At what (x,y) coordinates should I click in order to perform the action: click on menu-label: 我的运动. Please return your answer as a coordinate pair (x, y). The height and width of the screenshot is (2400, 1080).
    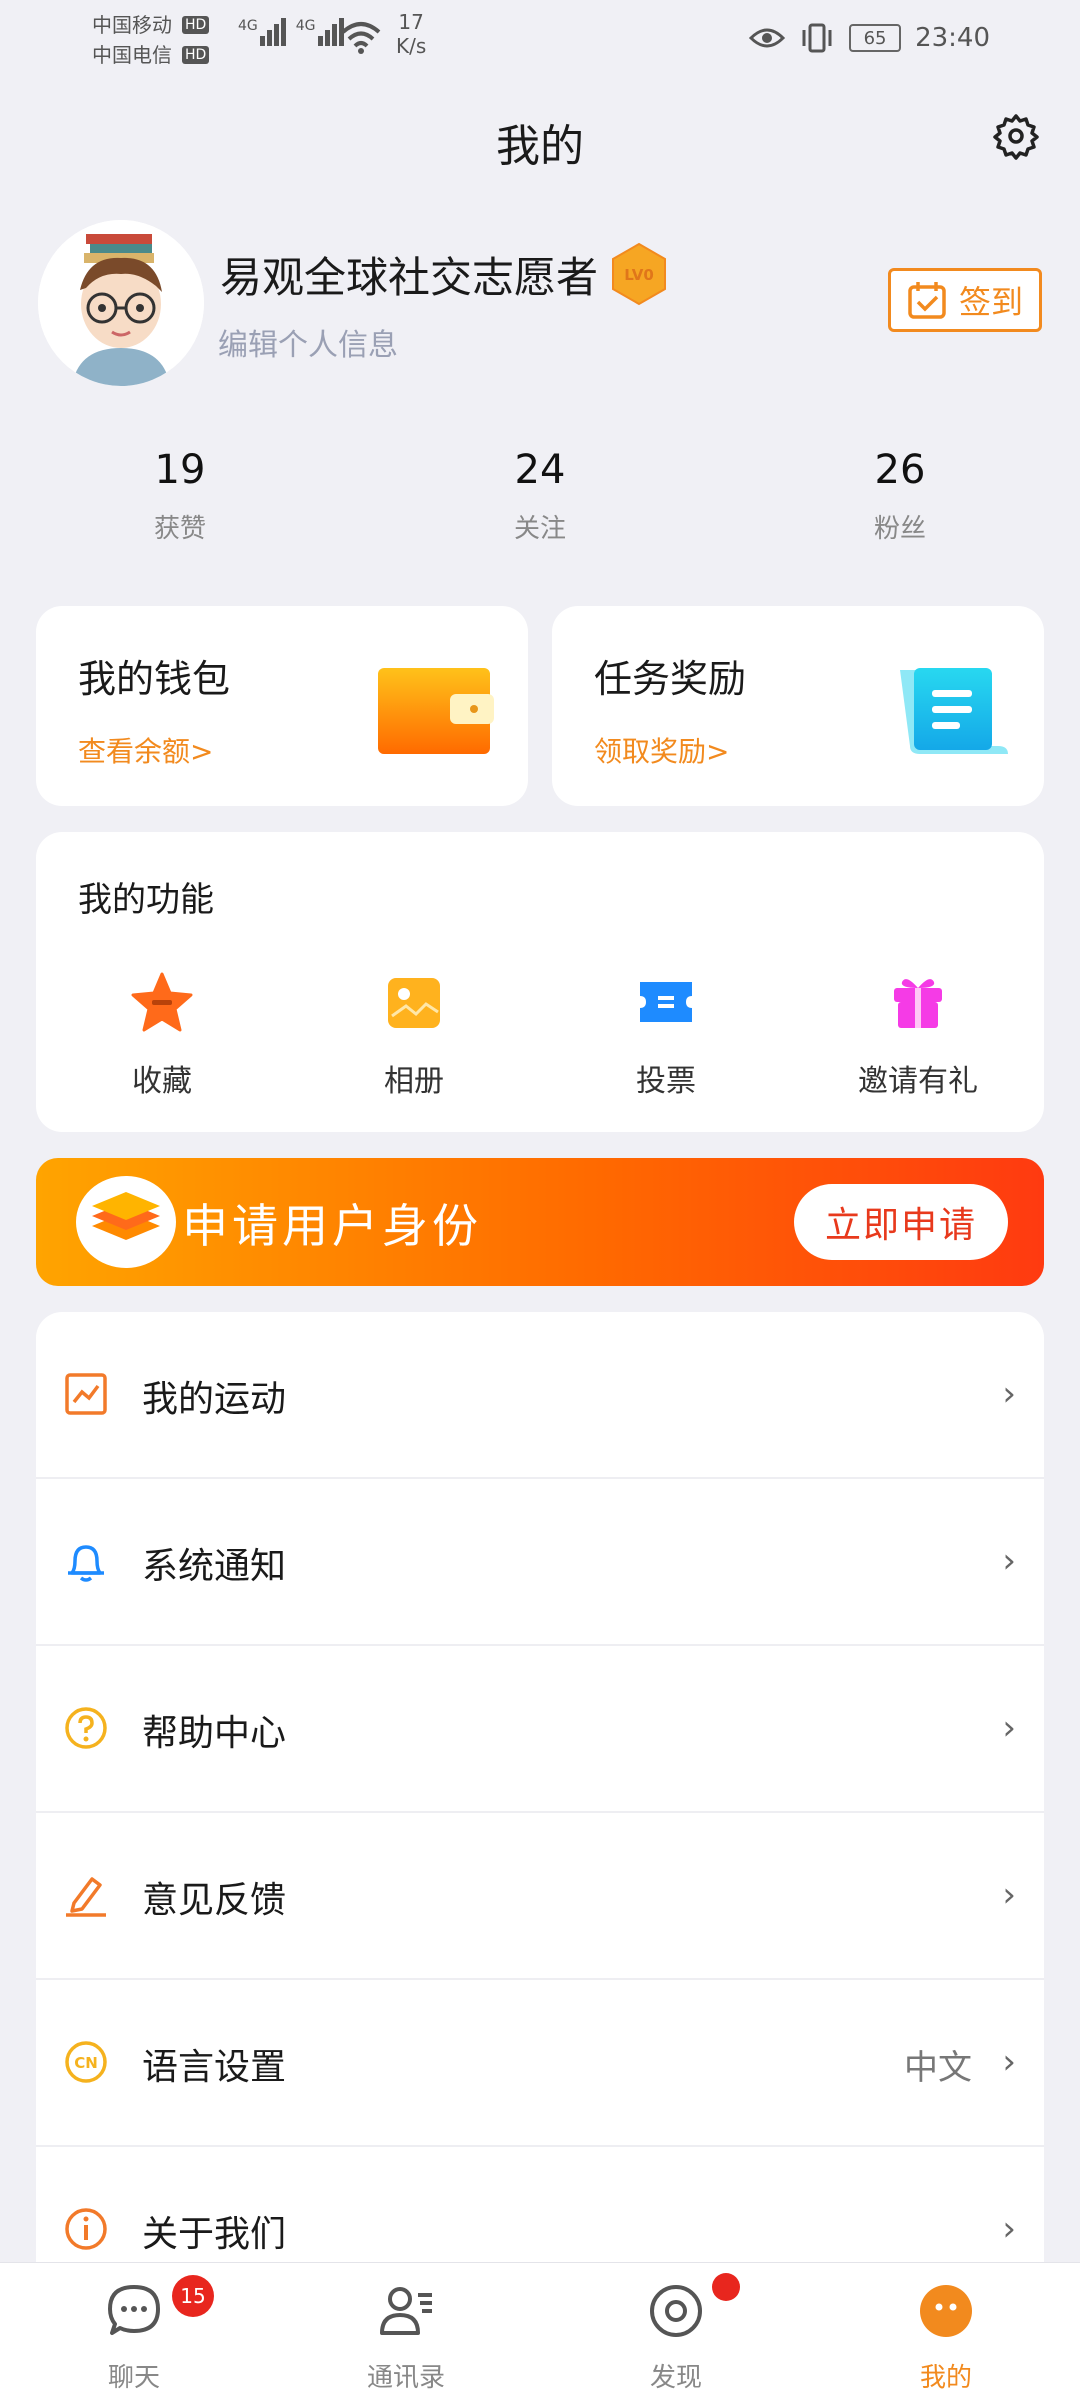
    Looking at the image, I should click on (214, 1399).